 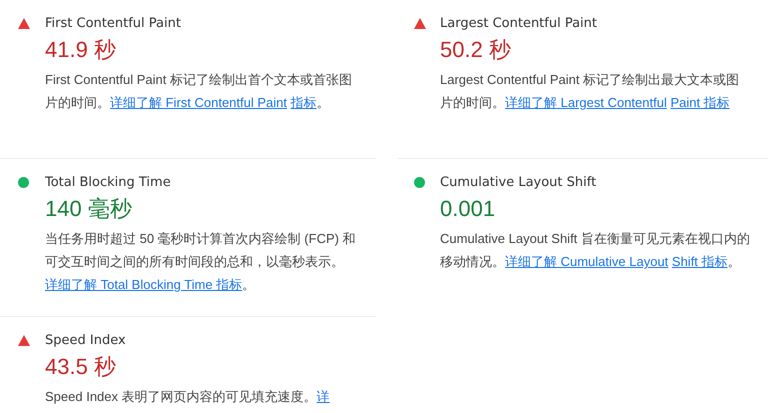 What do you see at coordinates (595, 250) in the screenshot?
I see `metric-description: Cumulative Layout Shift 旨在衡量可见元素在视口内的移动情况。详细了解 Cumulative Layout Shift 指标。` at bounding box center [595, 250].